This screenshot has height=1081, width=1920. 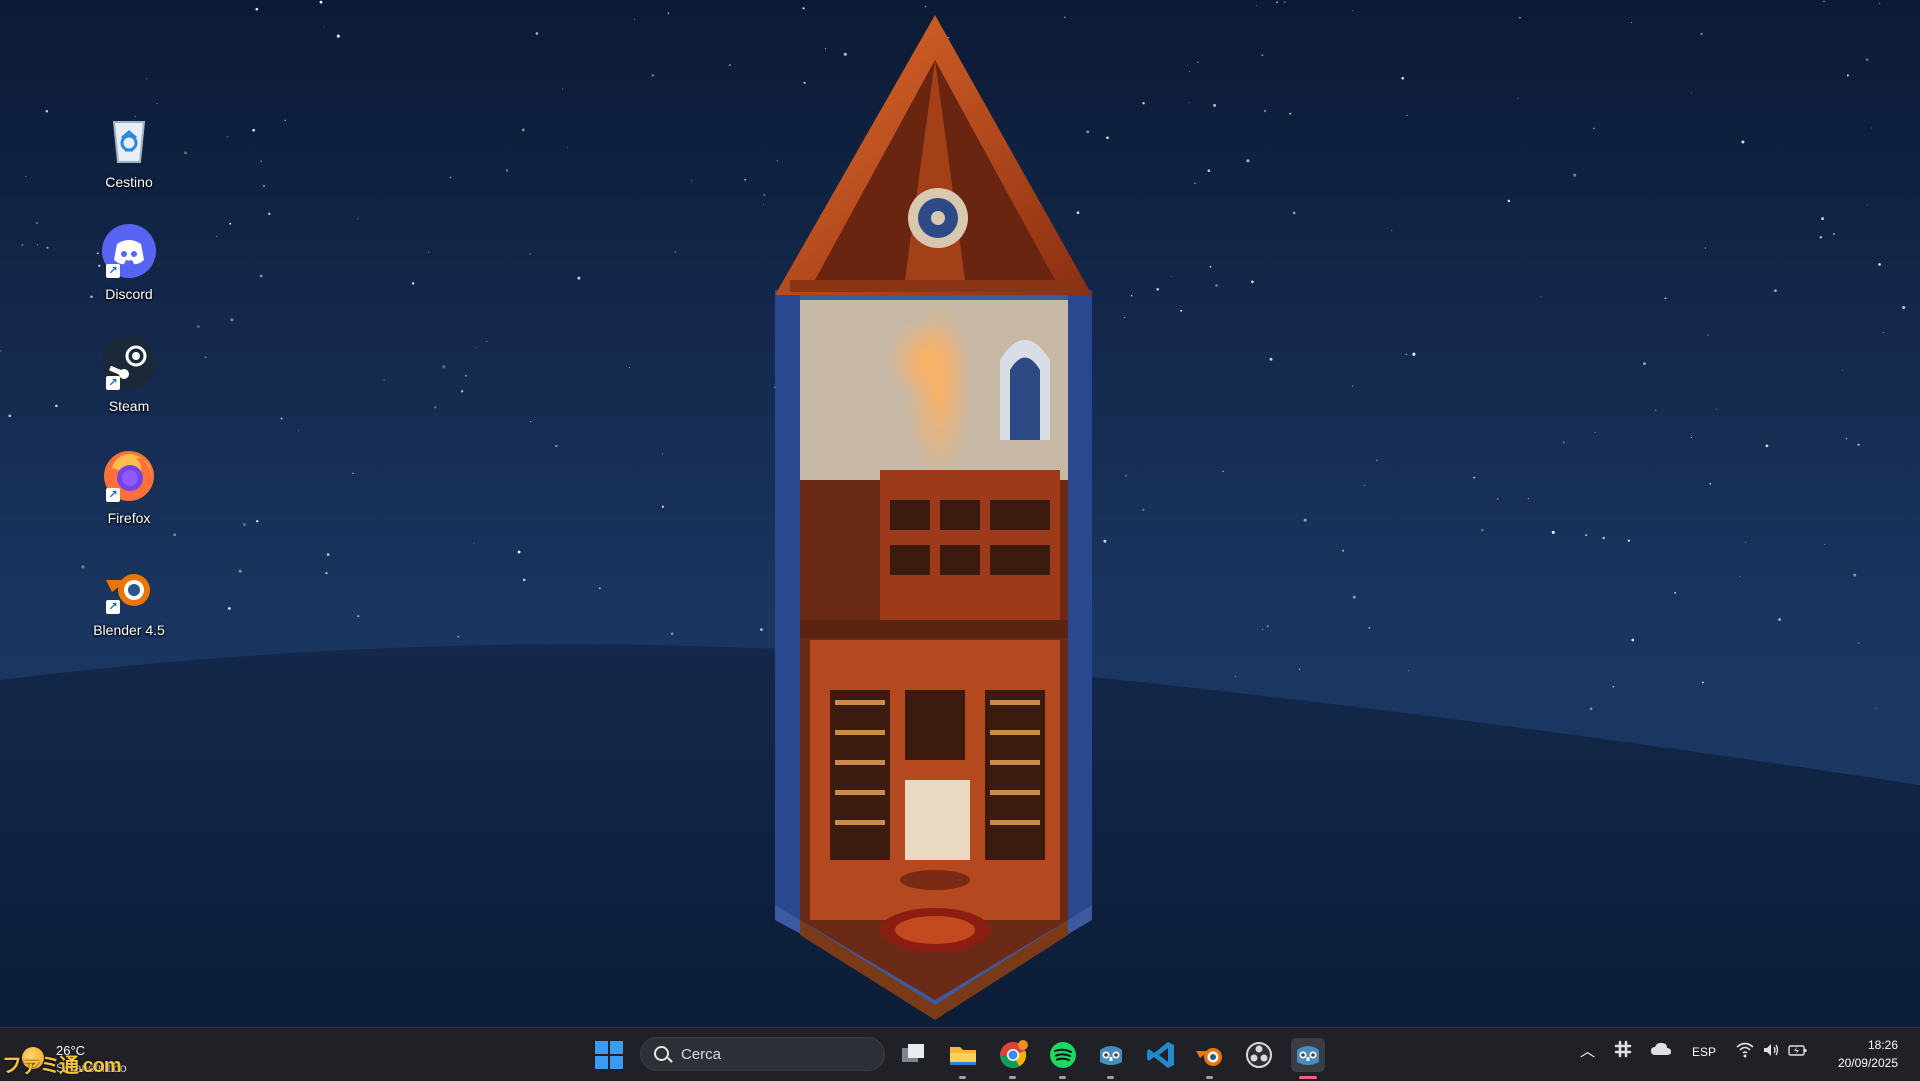 I want to click on taskbar-app-chrome, so click(x=1013, y=1058).